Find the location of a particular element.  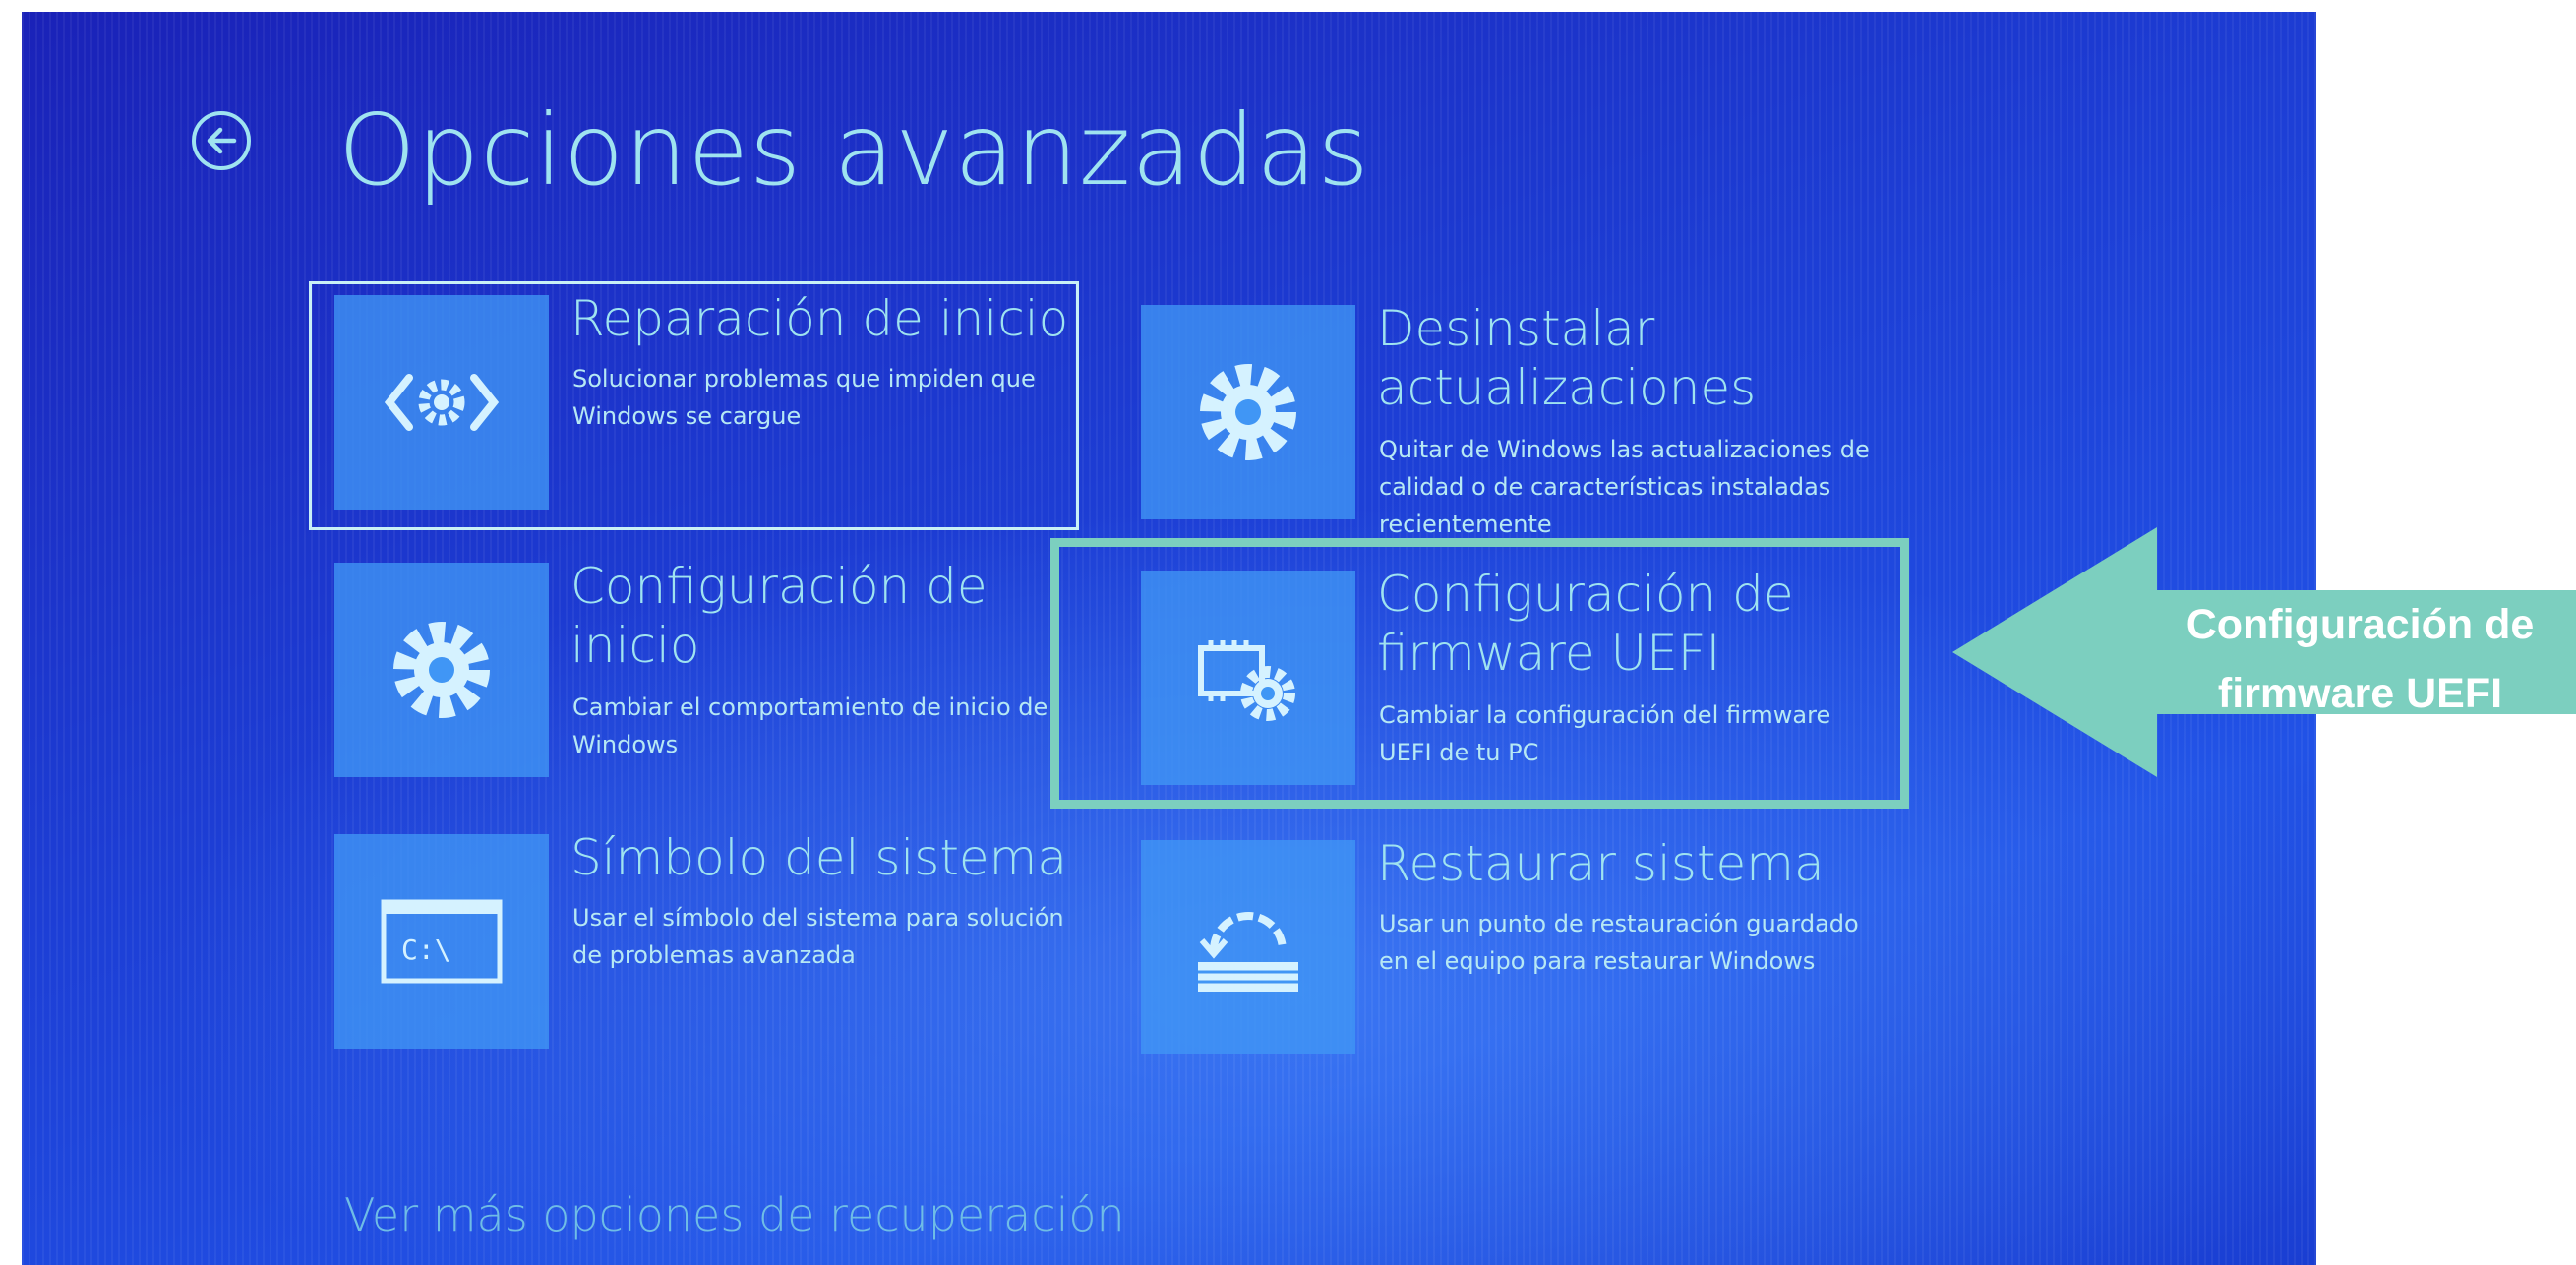

startup-repair-icon is located at coordinates (442, 402).